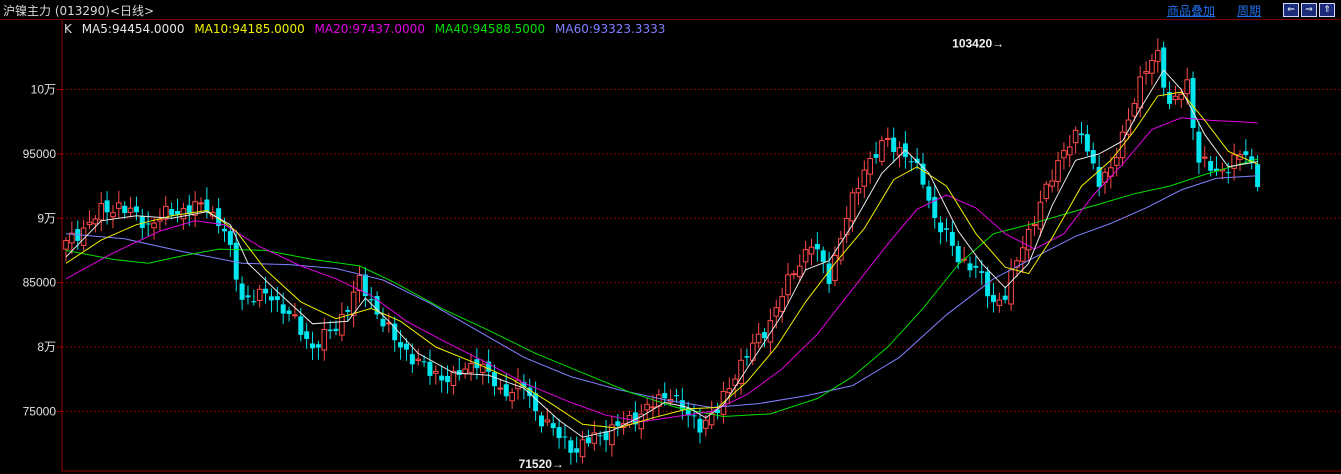  Describe the element at coordinates (249, 29) in the screenshot. I see `legend-ma10: MA10:94185.0000` at that location.